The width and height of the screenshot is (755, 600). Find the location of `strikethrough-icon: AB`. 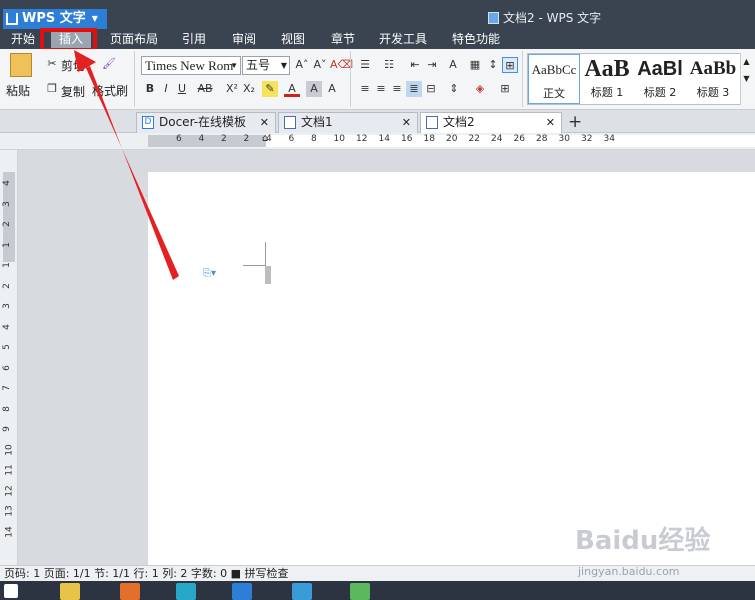

strikethrough-icon: AB is located at coordinates (205, 89).